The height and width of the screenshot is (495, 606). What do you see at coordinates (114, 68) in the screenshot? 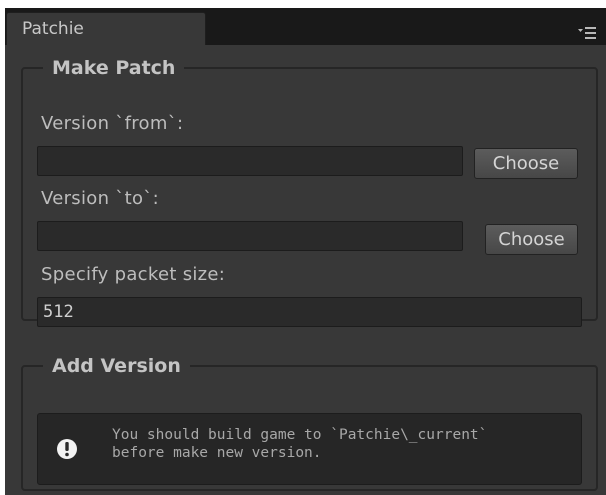
I see `make-patch-title: Make Patch` at bounding box center [114, 68].